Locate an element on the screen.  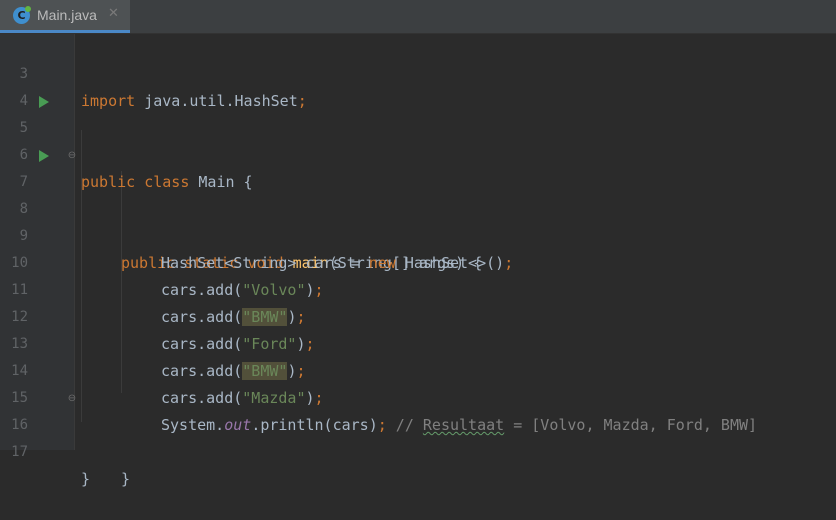
code-line: 8 is located at coordinates (418, 193).